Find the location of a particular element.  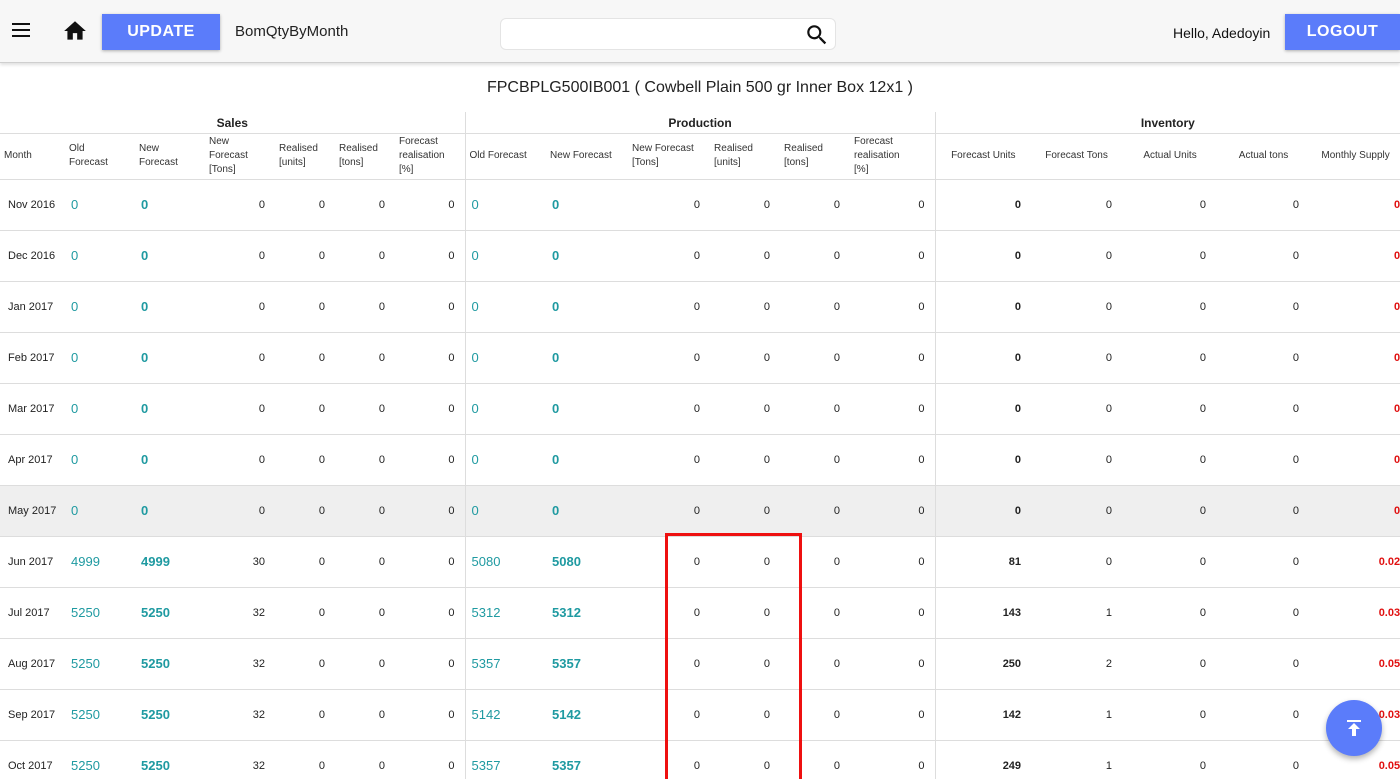

inventory-monthly-supply-cell: 0 is located at coordinates (1354, 460).